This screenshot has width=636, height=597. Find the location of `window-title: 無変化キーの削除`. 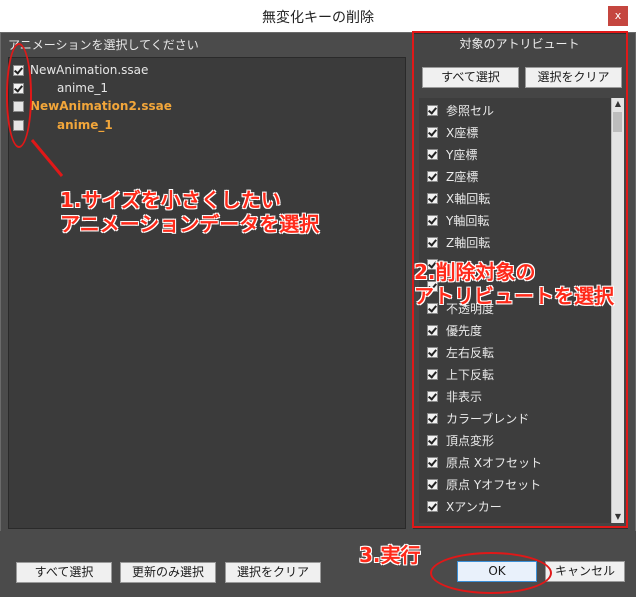

window-title: 無変化キーの削除 is located at coordinates (318, 18).